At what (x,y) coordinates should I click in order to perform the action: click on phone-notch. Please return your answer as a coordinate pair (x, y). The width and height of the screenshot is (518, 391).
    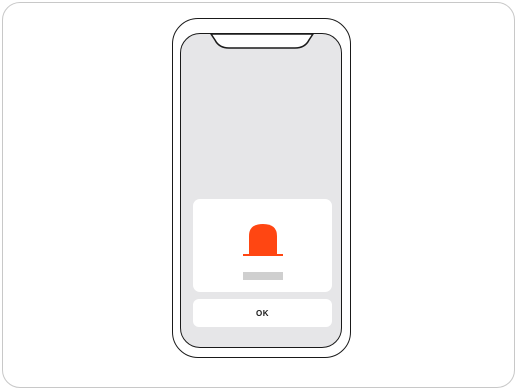
    Looking at the image, I should click on (262, 41).